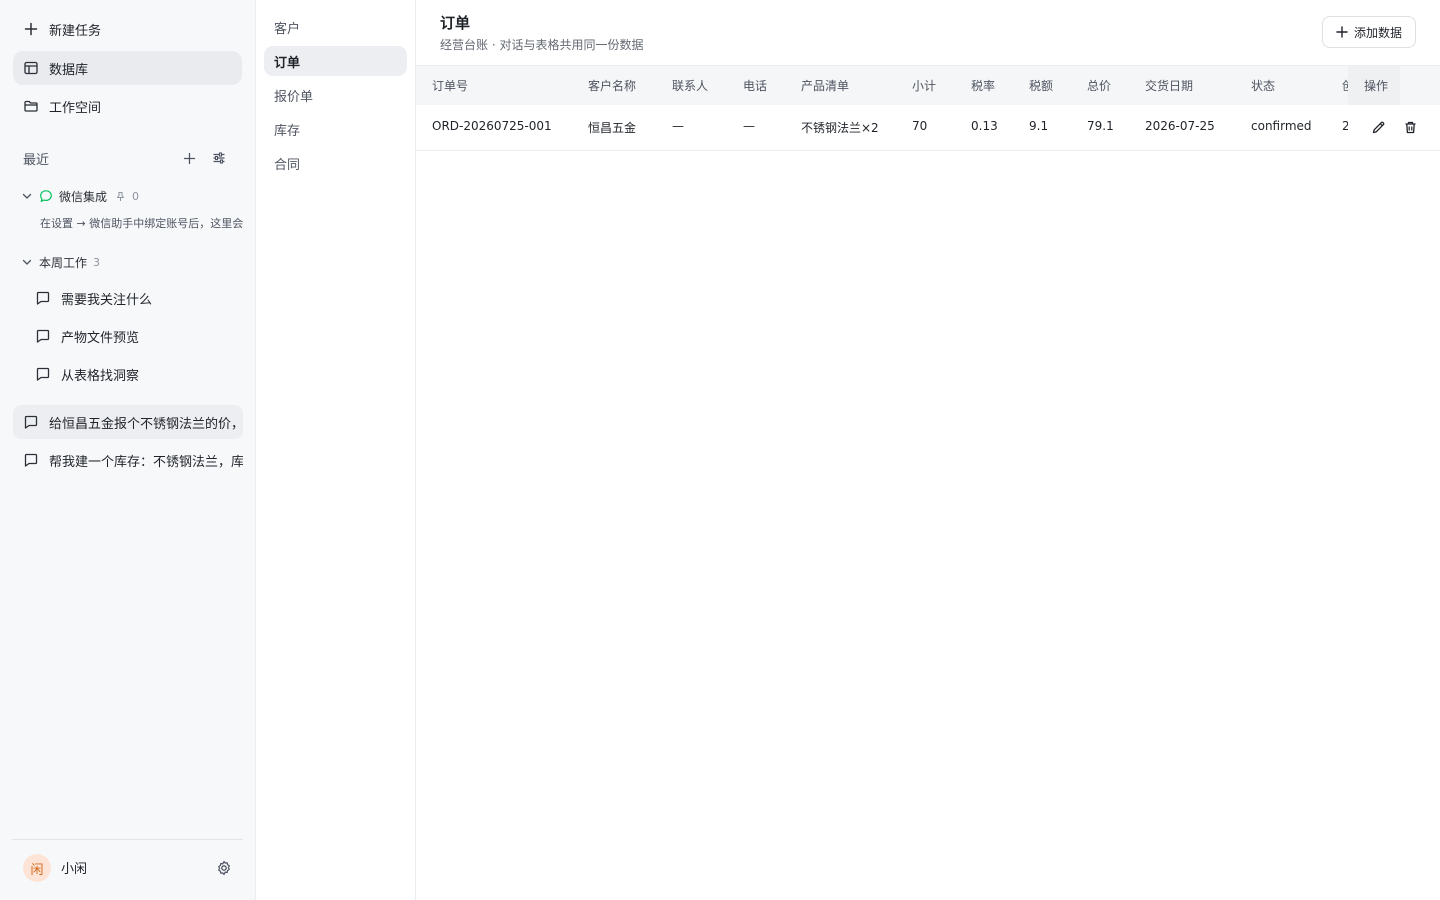 This screenshot has height=900, width=1440. Describe the element at coordinates (37, 868) in the screenshot. I see `avatar: 闲` at that location.